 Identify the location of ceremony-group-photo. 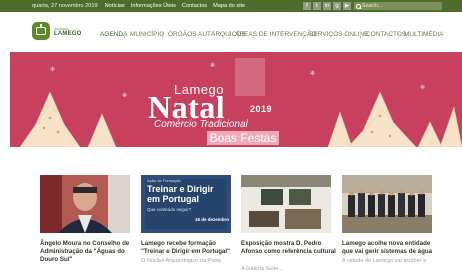
(387, 204).